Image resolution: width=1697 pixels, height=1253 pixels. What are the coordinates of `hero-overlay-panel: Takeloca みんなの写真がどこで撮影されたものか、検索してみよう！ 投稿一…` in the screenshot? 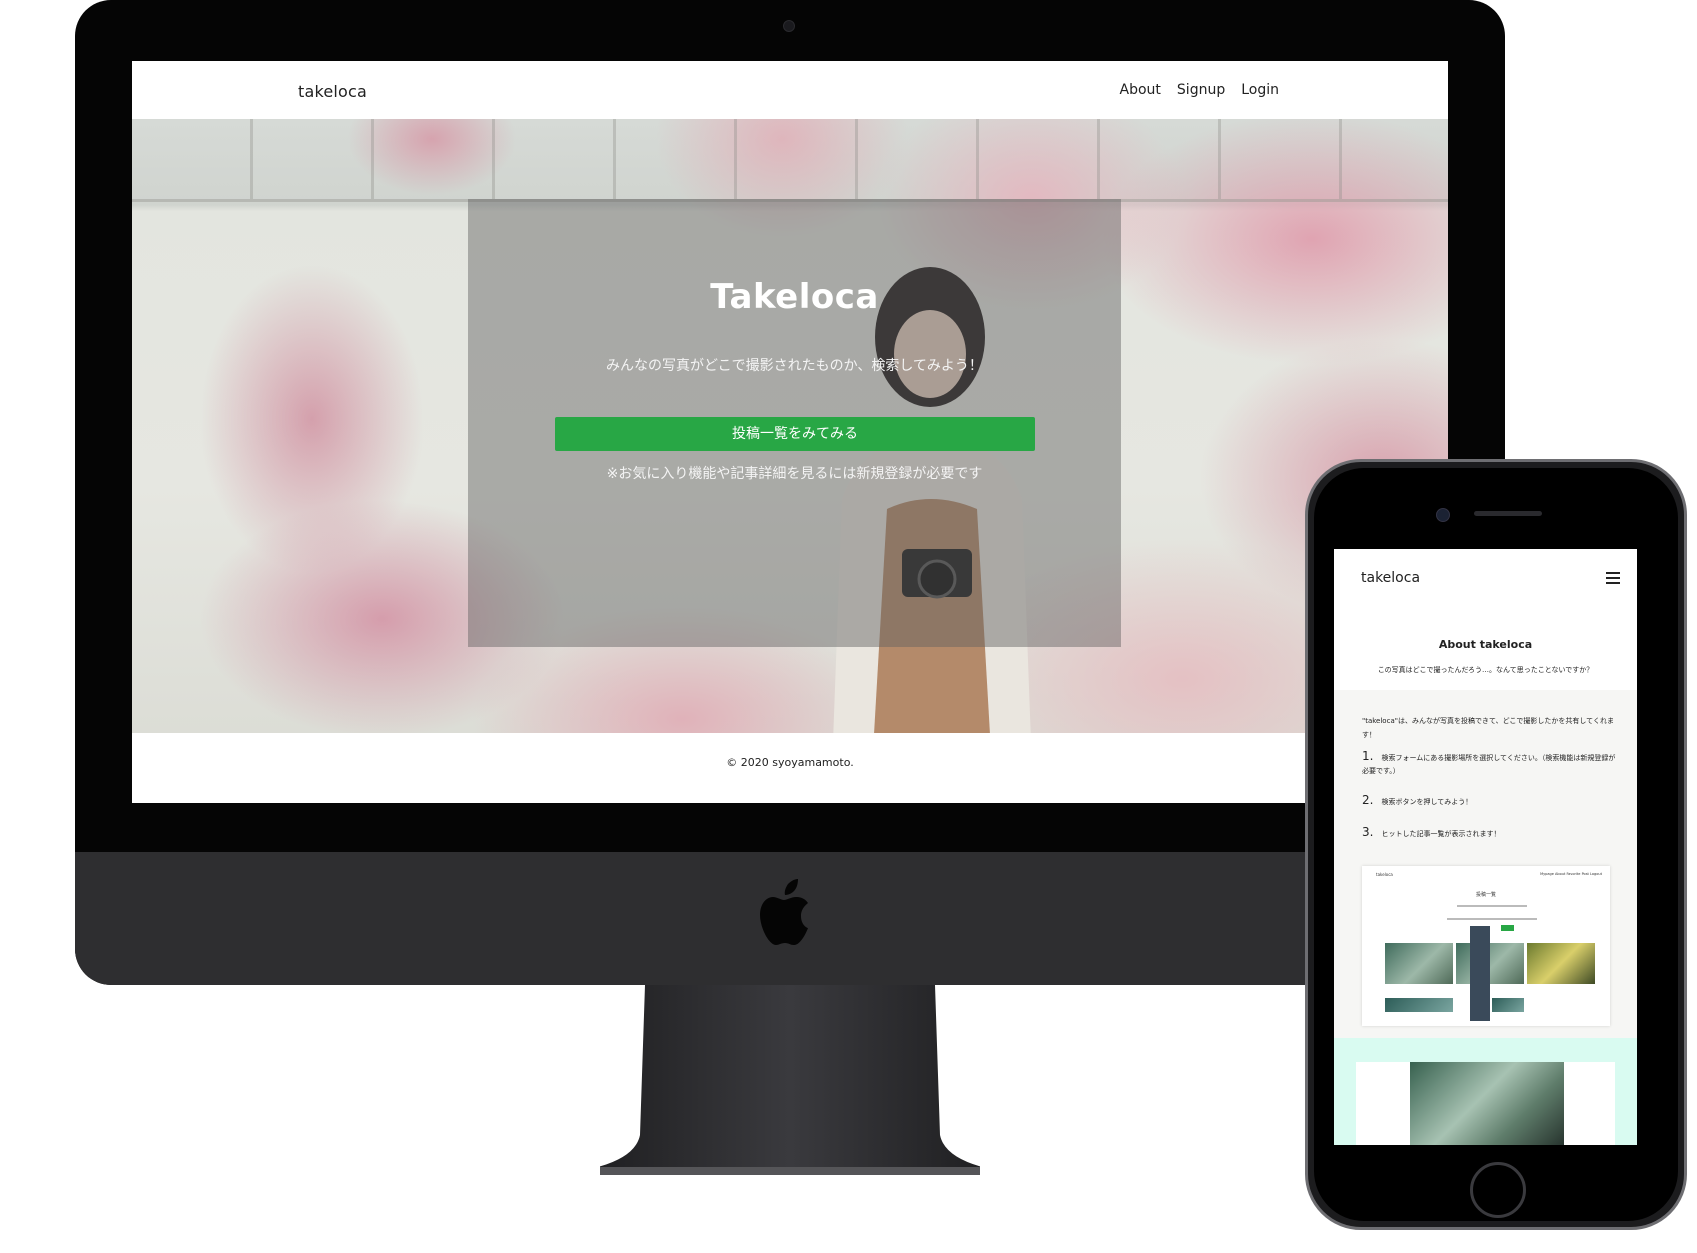 It's located at (794, 423).